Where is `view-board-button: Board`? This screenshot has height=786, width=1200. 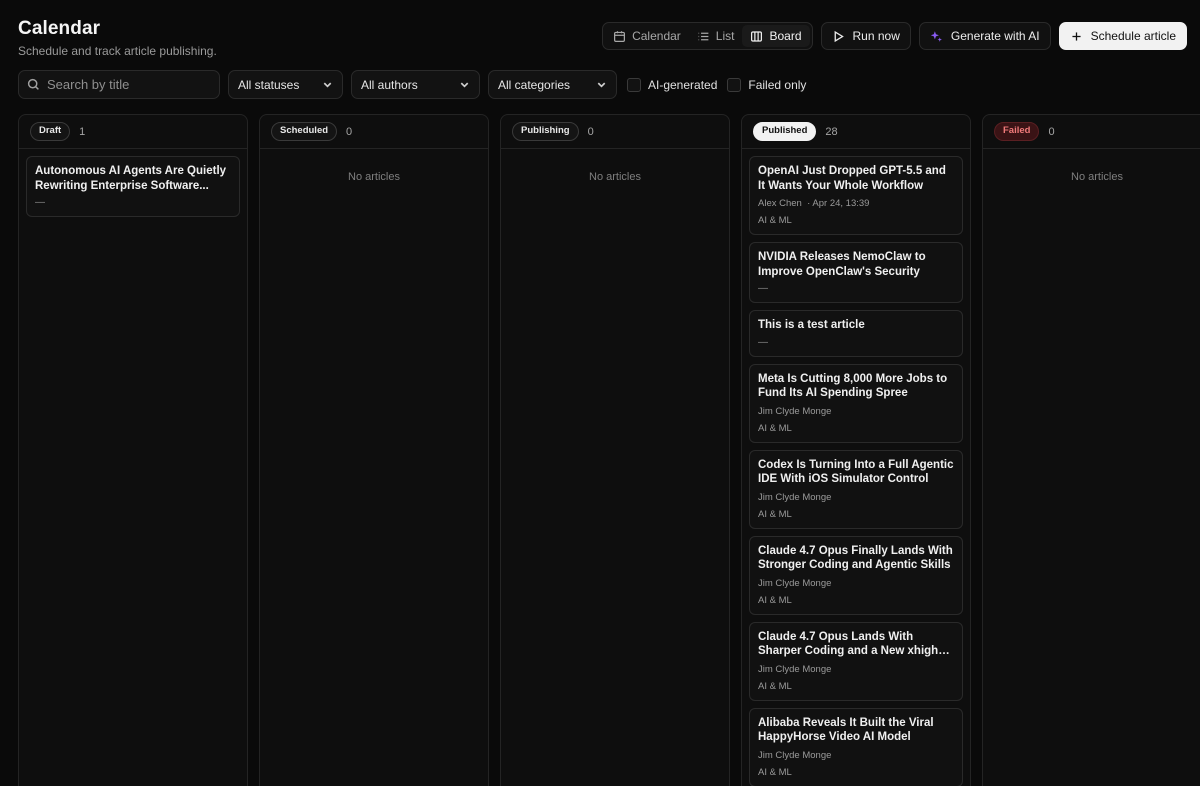 view-board-button: Board is located at coordinates (776, 36).